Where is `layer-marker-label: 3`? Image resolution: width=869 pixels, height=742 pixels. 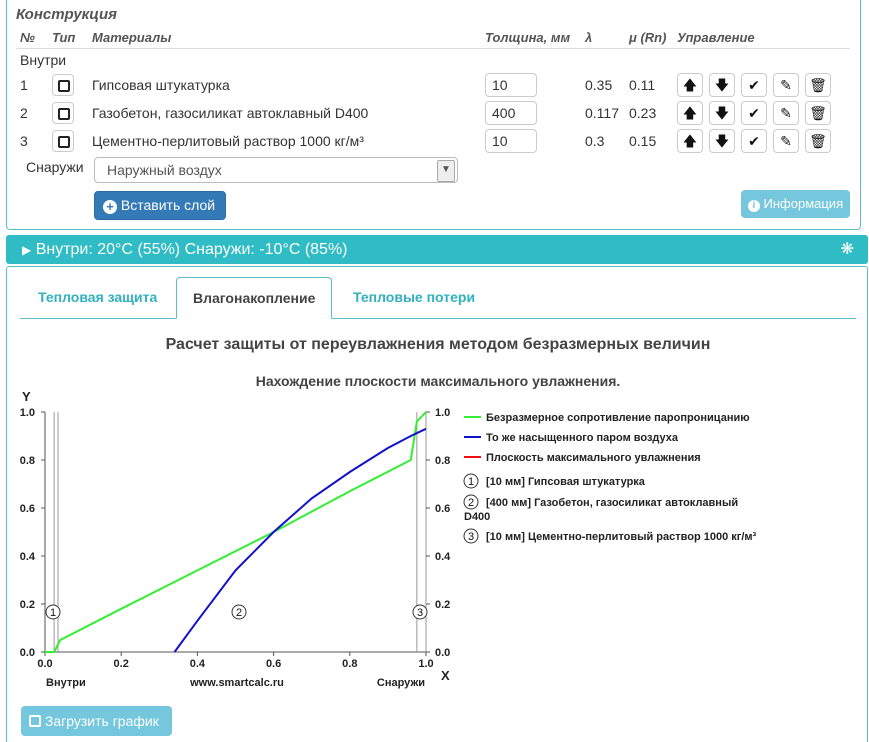 layer-marker-label: 3 is located at coordinates (420, 613).